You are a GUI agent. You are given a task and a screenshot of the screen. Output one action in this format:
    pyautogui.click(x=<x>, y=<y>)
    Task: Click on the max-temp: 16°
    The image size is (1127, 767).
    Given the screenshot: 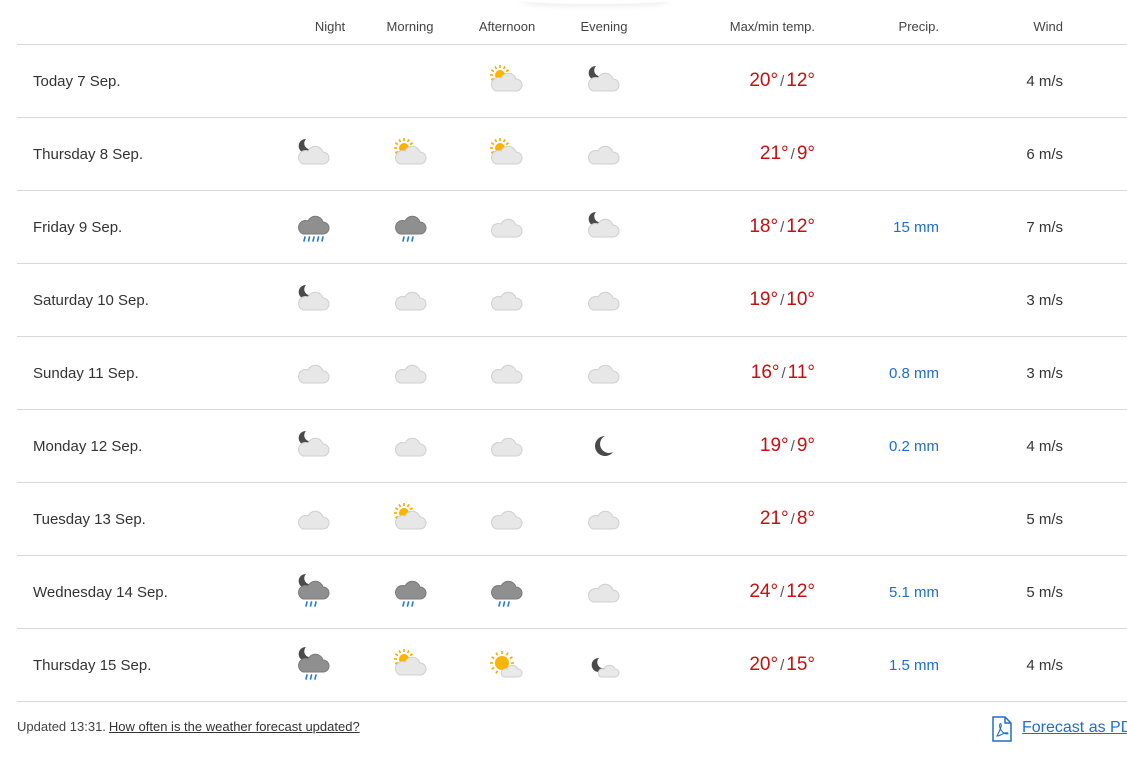 What is the action you would take?
    pyautogui.click(x=765, y=372)
    